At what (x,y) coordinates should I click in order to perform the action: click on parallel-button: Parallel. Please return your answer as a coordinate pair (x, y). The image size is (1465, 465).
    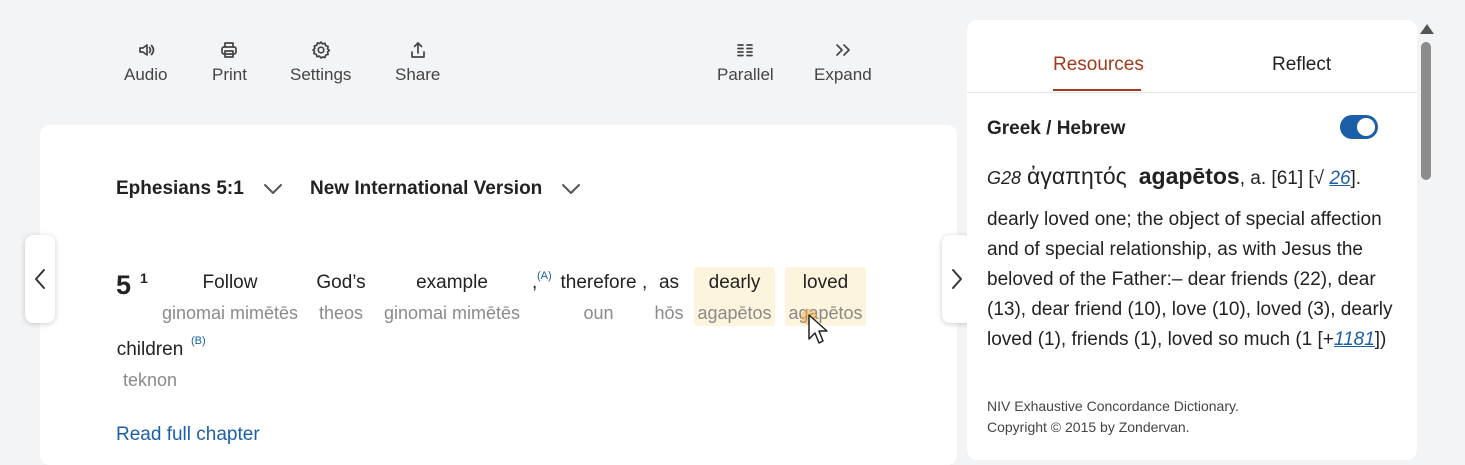
    Looking at the image, I should click on (745, 62).